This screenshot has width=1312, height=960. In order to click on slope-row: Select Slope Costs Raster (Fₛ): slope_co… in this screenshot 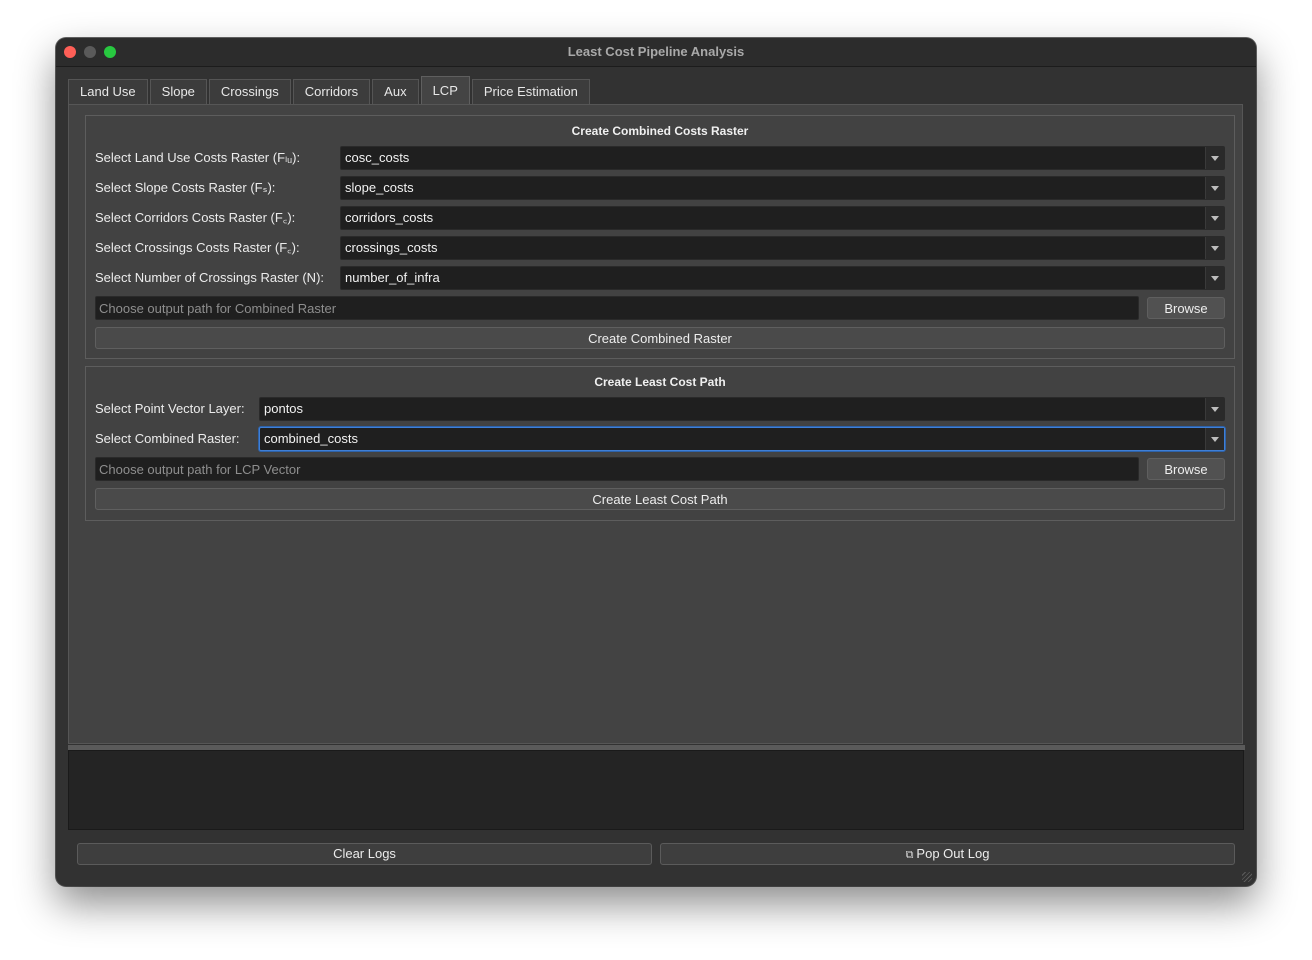, I will do `click(660, 188)`.